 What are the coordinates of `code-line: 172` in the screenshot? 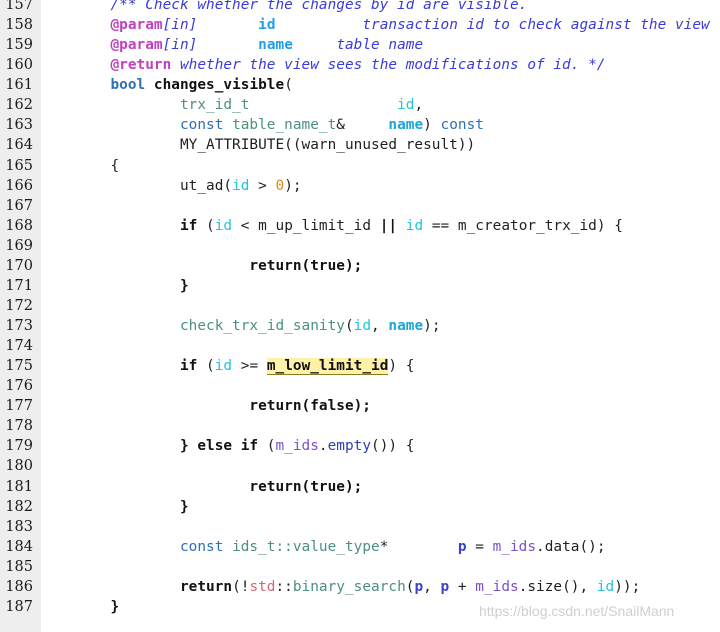 It's located at (360, 306).